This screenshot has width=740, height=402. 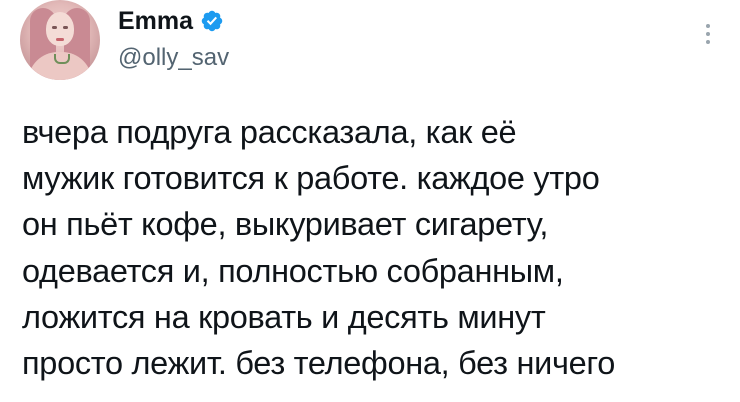 What do you see at coordinates (212, 21) in the screenshot?
I see `verified-badge-icon` at bounding box center [212, 21].